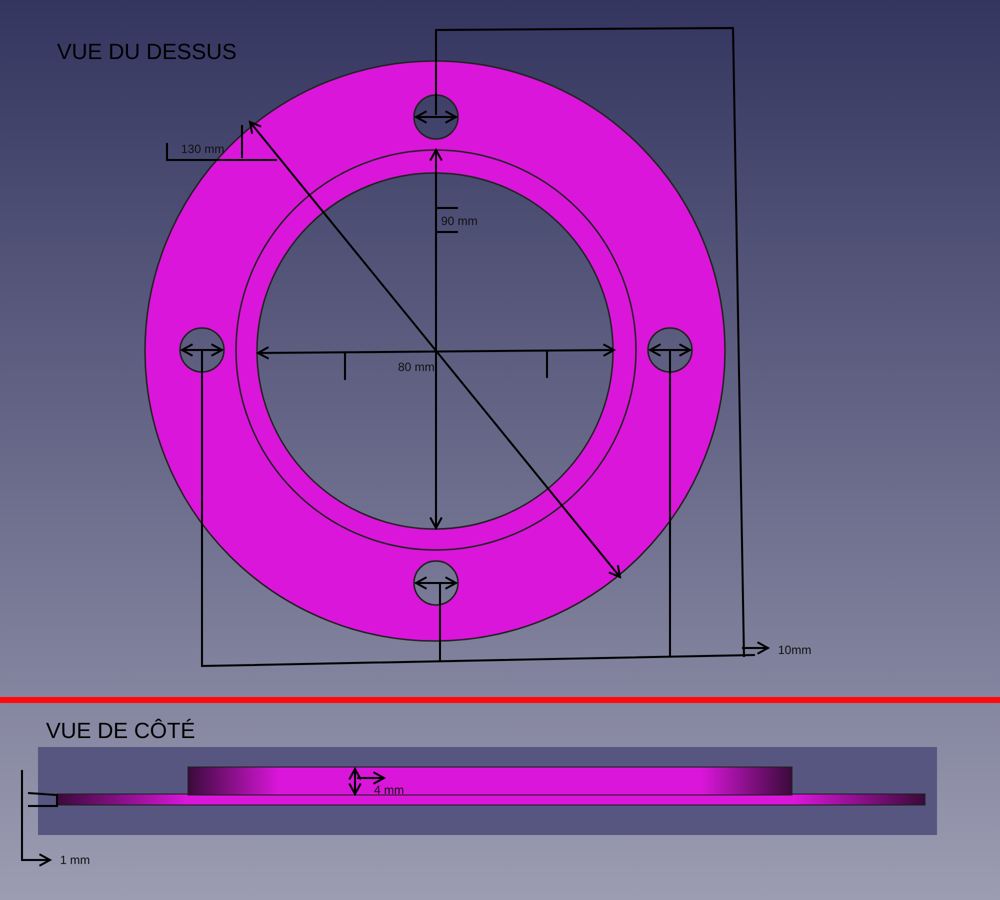 This screenshot has width=1000, height=900. I want to click on dimension-label: 130 mm, so click(202, 149).